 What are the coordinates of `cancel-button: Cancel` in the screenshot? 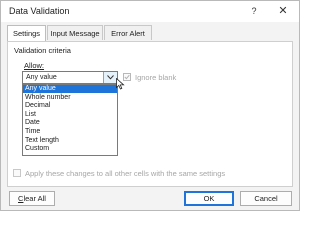 It's located at (266, 198).